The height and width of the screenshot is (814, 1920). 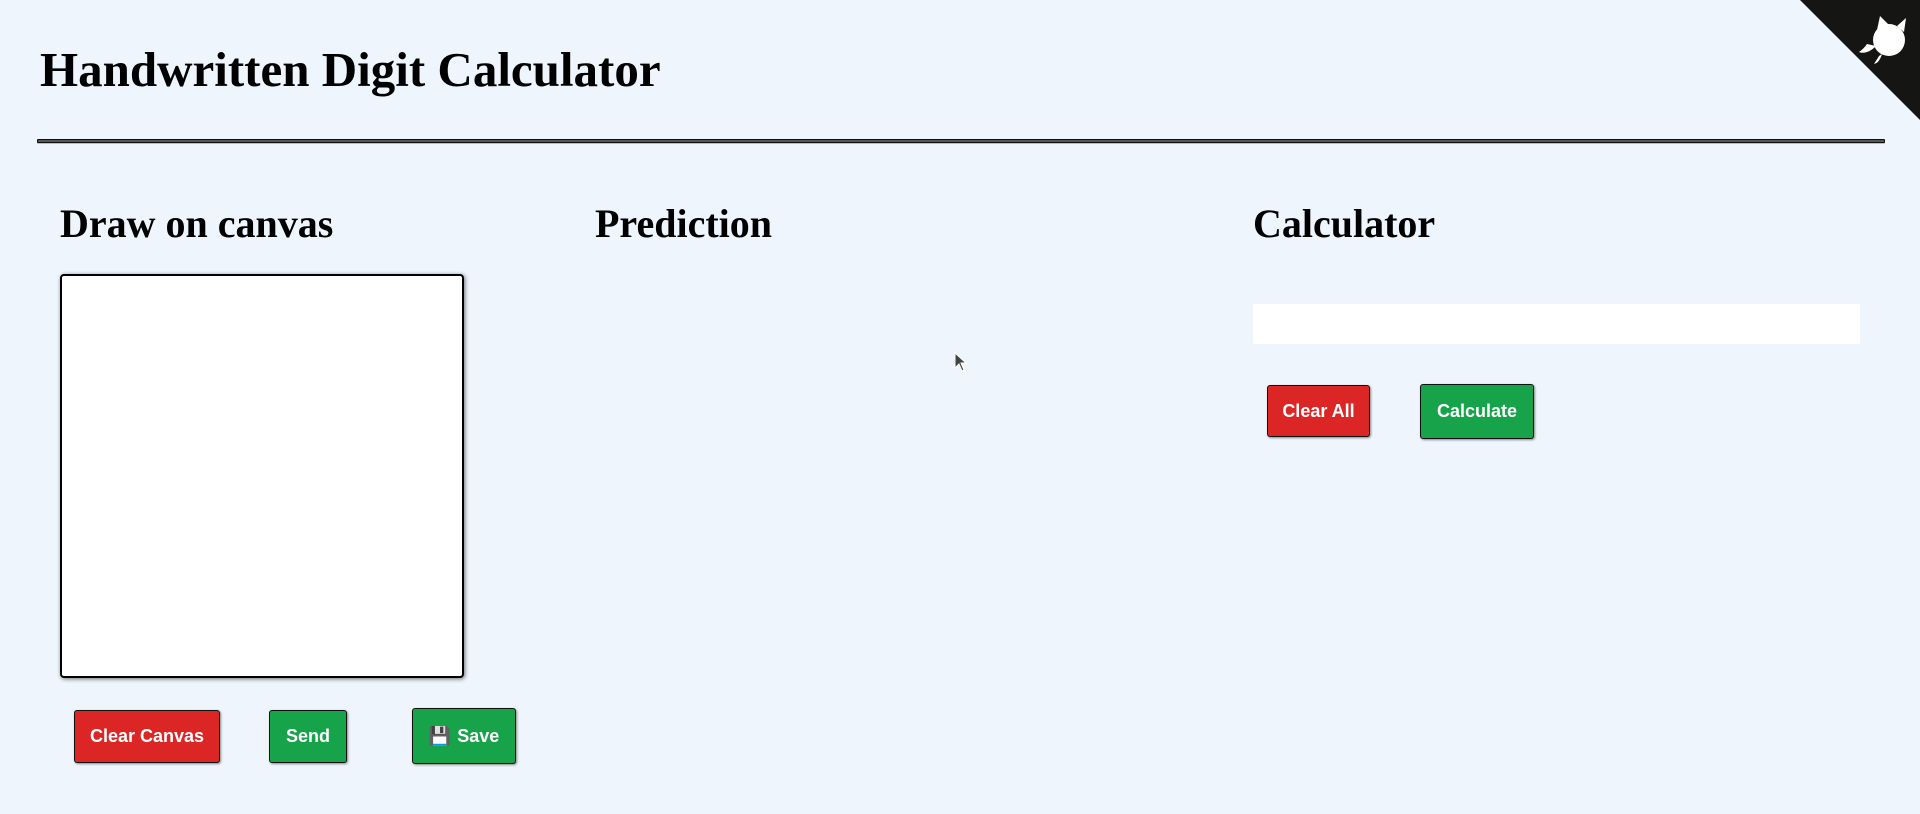 What do you see at coordinates (1556, 324) in the screenshot?
I see `calculator-display-input` at bounding box center [1556, 324].